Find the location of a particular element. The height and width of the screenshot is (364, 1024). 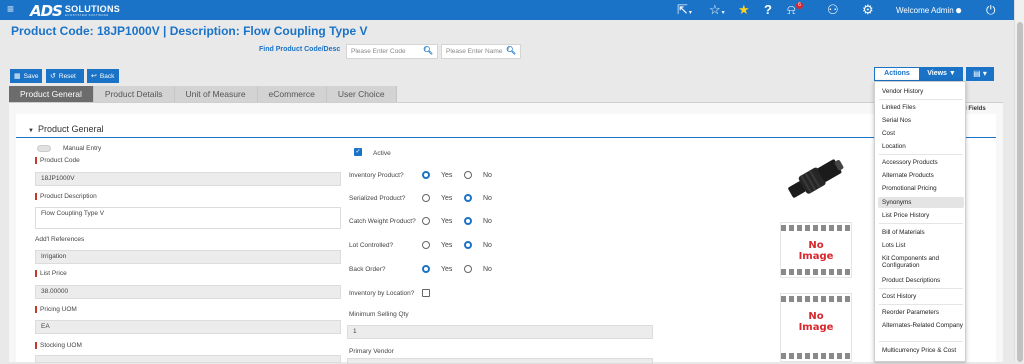

inventory-product-label: Inventory Product? is located at coordinates (376, 175).